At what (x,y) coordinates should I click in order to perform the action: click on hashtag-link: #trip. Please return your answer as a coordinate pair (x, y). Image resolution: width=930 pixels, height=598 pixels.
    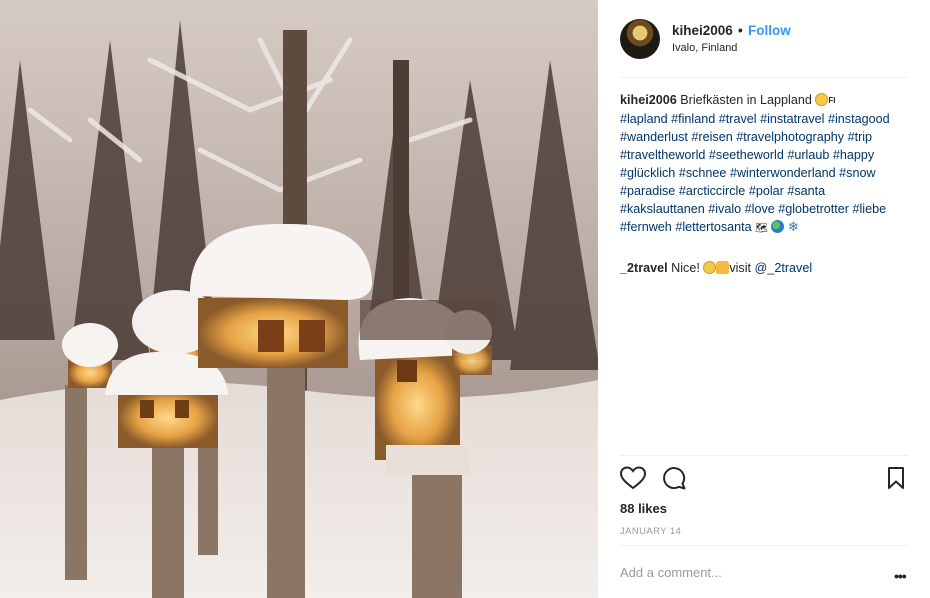
    Looking at the image, I should click on (860, 137).